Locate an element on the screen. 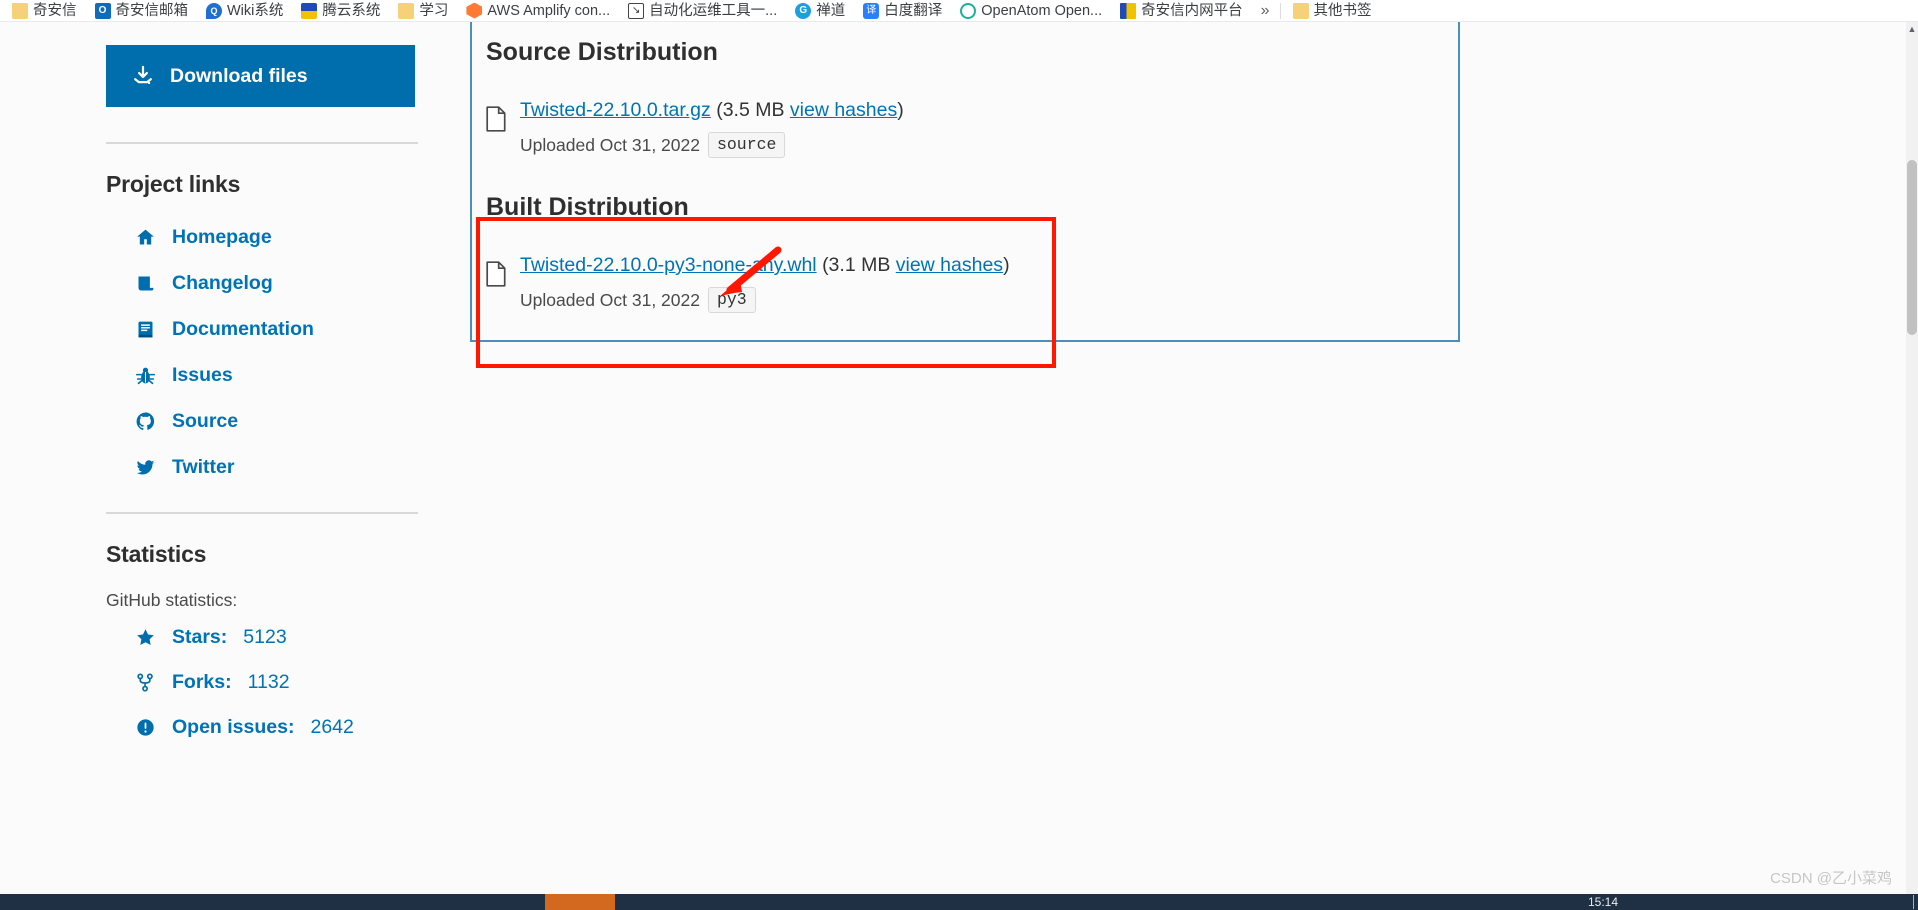 This screenshot has width=1918, height=910. statistic-label: Forks: is located at coordinates (202, 682).